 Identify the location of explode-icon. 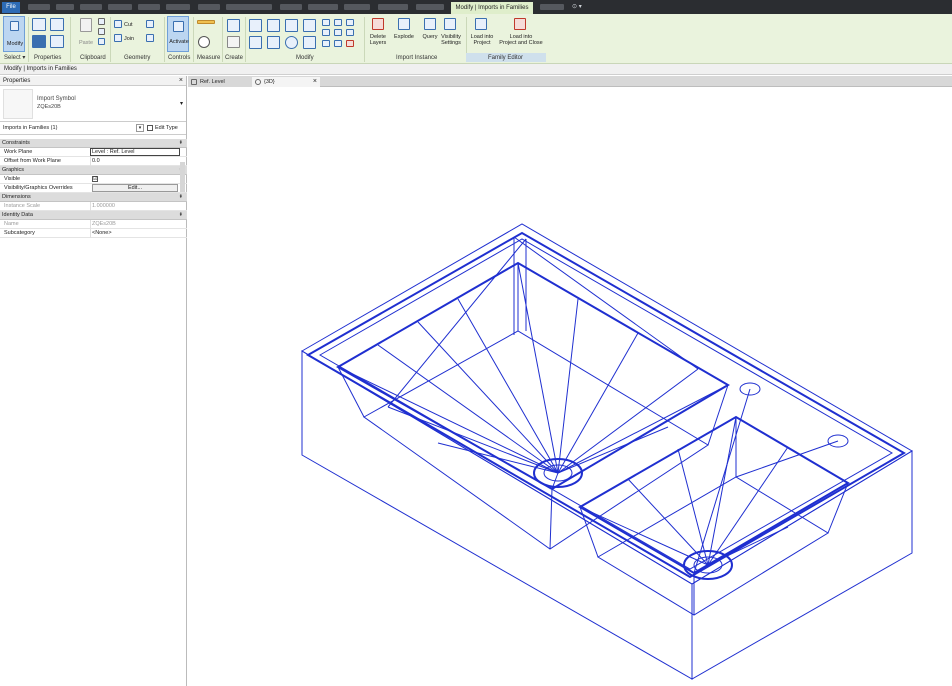
(404, 24).